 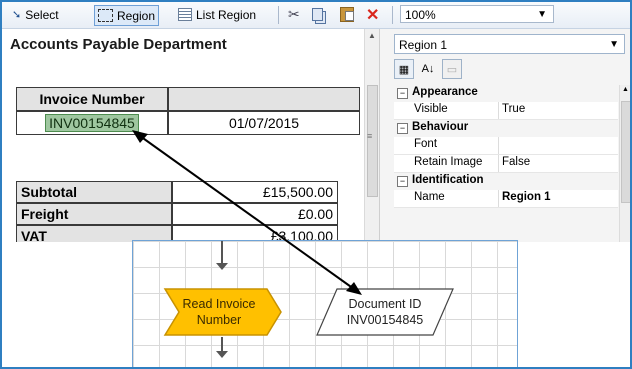 What do you see at coordinates (477, 14) in the screenshot?
I see `zoom-dropdown: 100% ▼` at bounding box center [477, 14].